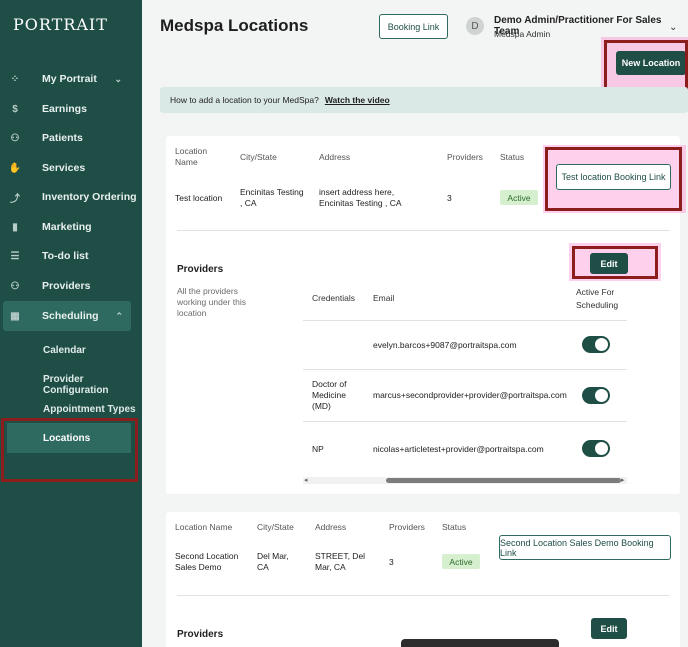  What do you see at coordinates (15, 138) in the screenshot?
I see `patients-icon: ⚇` at bounding box center [15, 138].